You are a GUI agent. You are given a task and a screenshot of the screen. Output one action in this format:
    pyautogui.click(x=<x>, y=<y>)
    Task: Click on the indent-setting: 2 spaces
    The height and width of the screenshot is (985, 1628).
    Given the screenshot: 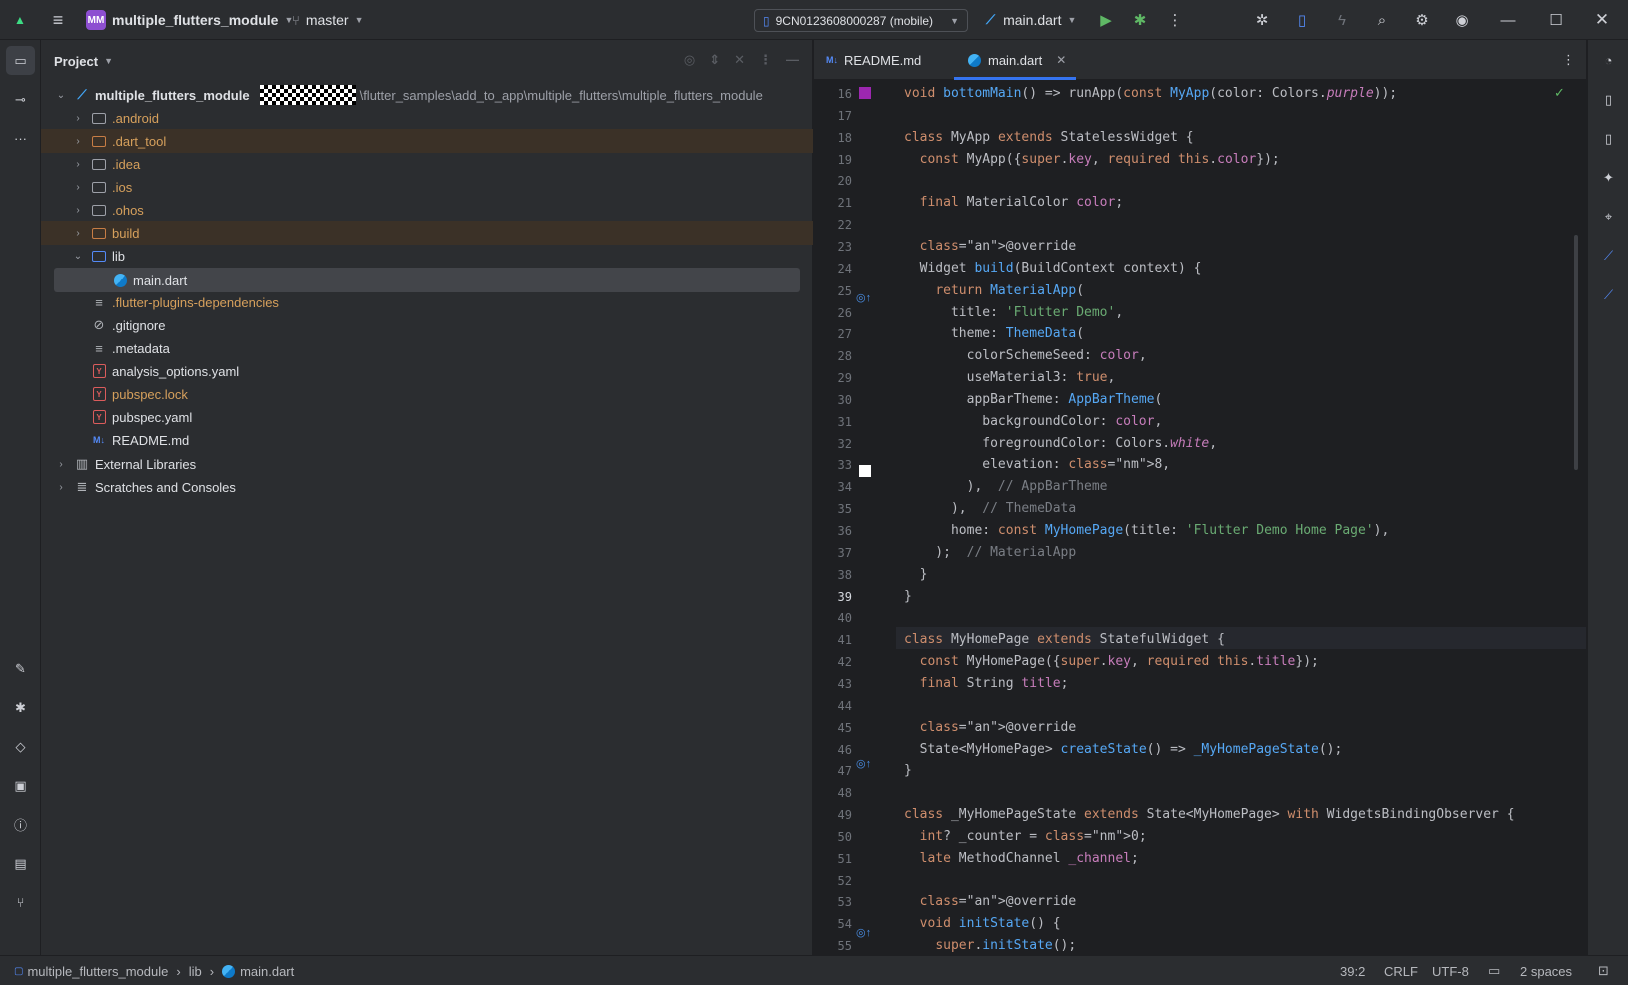 What is the action you would take?
    pyautogui.click(x=1546, y=970)
    